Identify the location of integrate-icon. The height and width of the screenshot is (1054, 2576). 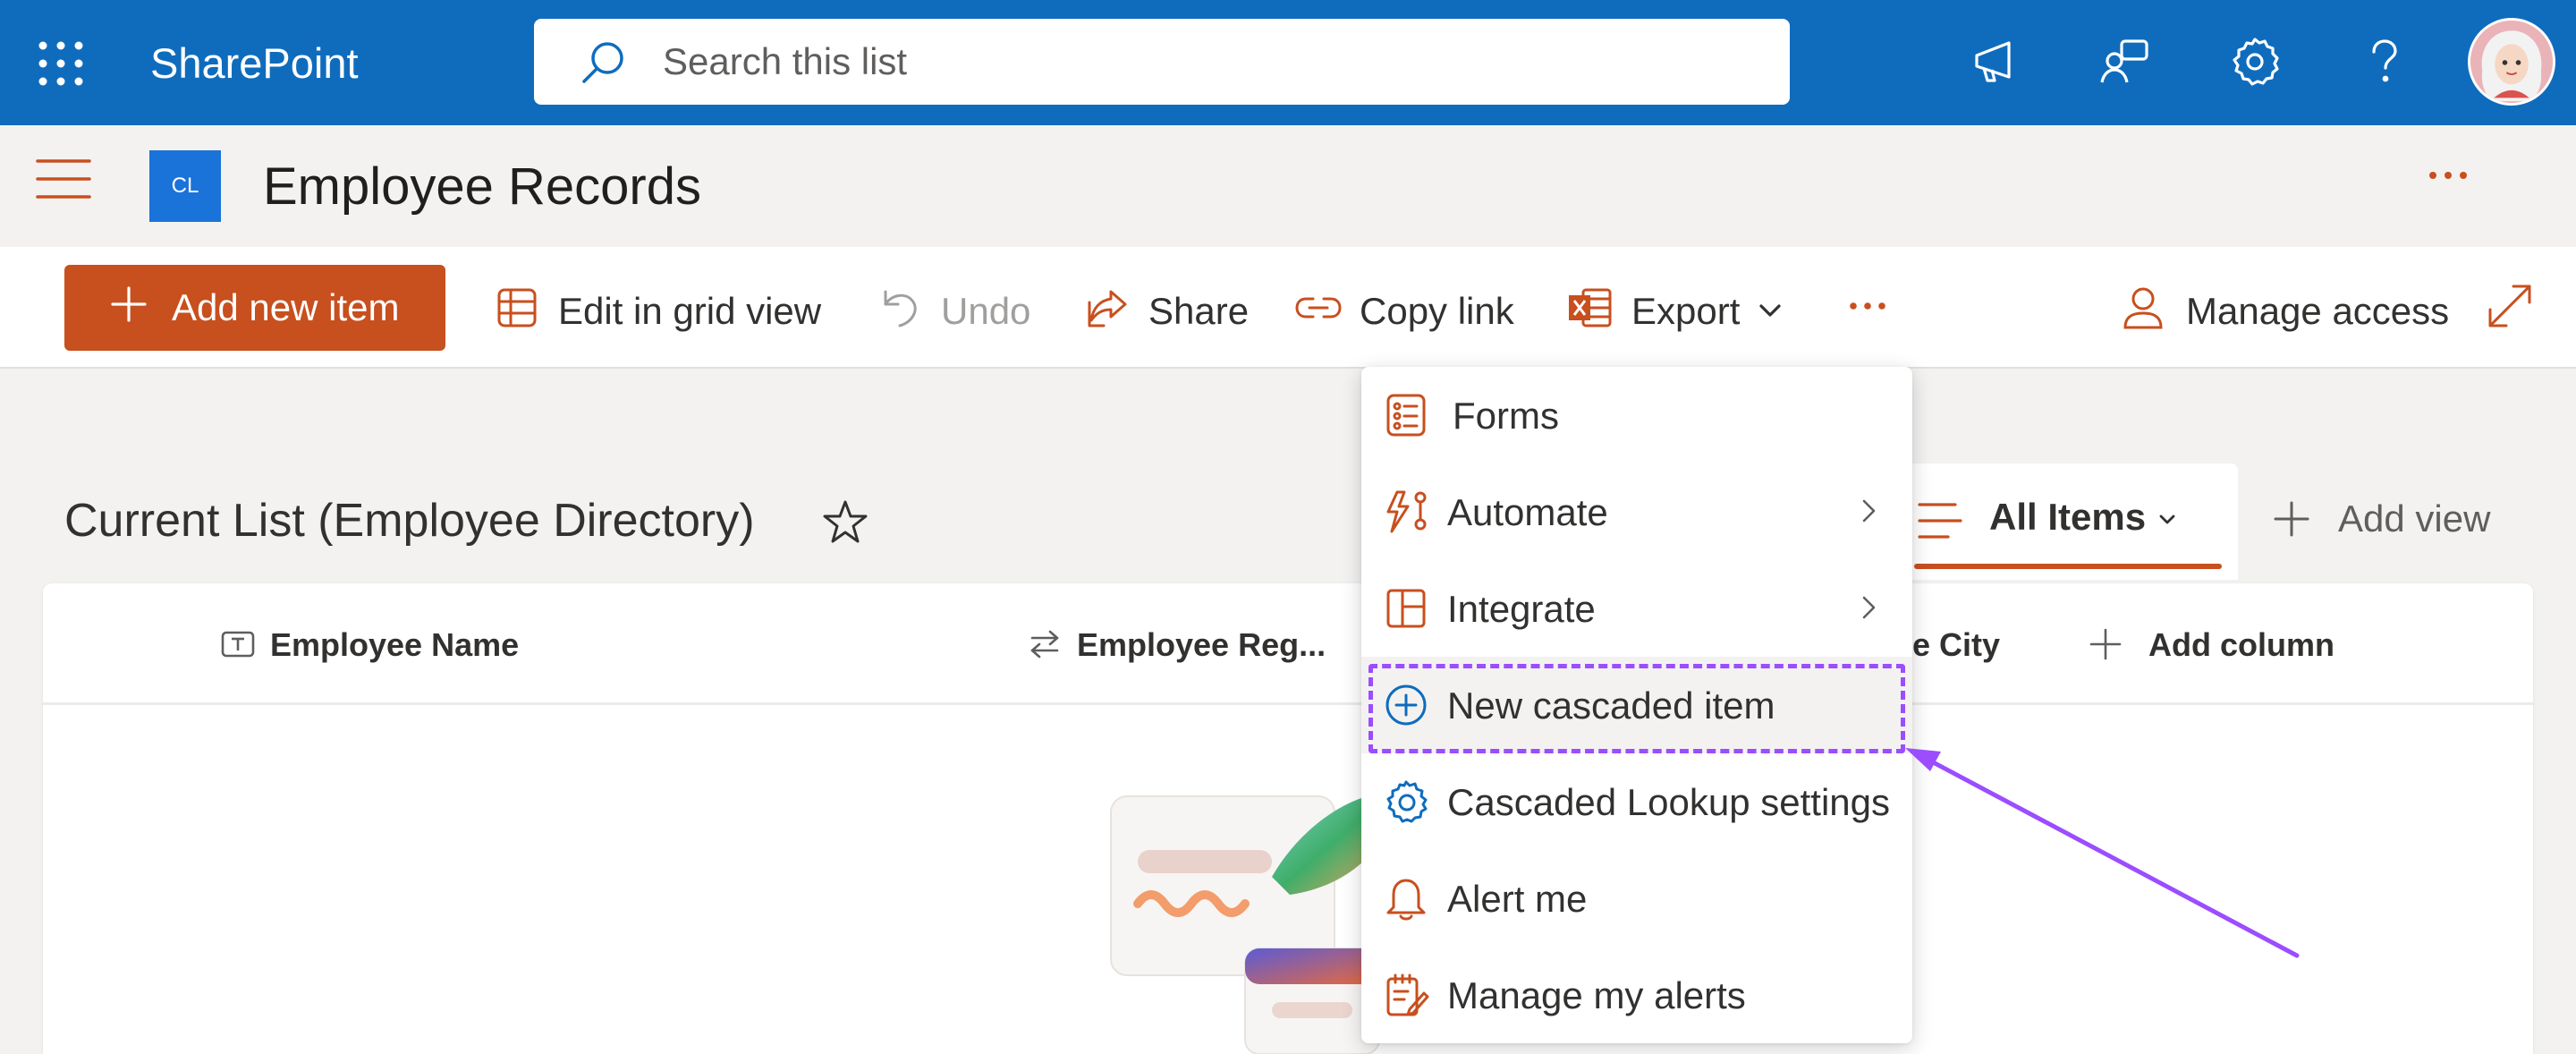
(1406, 608).